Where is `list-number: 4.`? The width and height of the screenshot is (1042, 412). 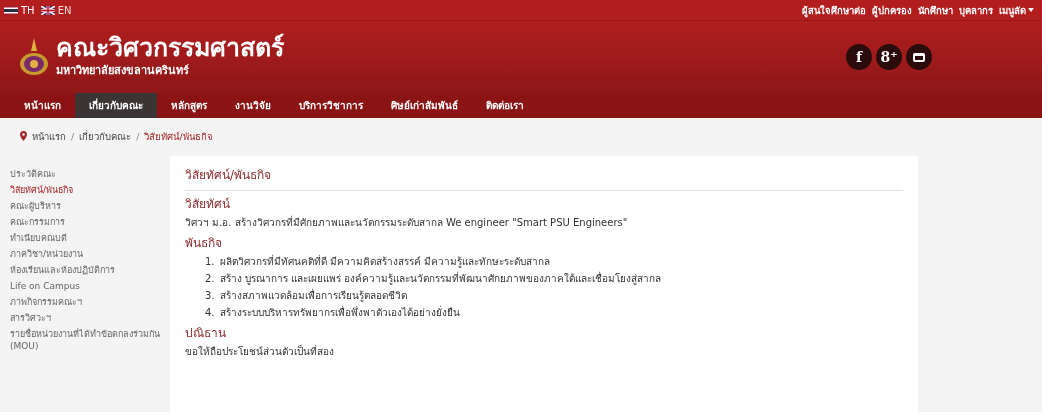
list-number: 4. is located at coordinates (210, 313).